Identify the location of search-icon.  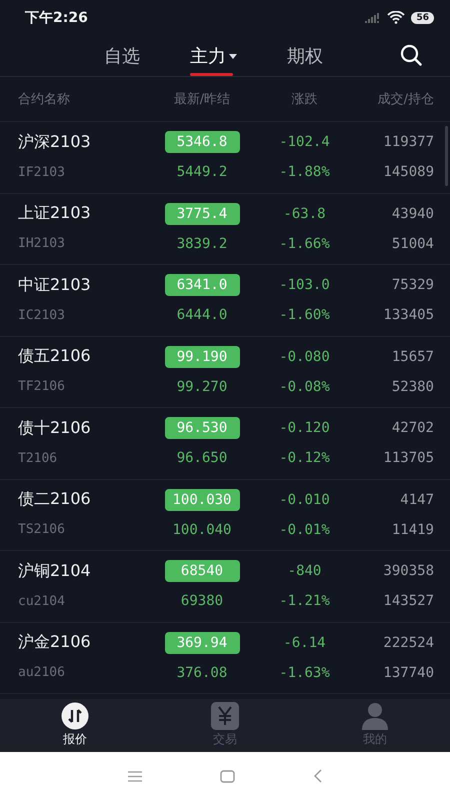
(411, 55).